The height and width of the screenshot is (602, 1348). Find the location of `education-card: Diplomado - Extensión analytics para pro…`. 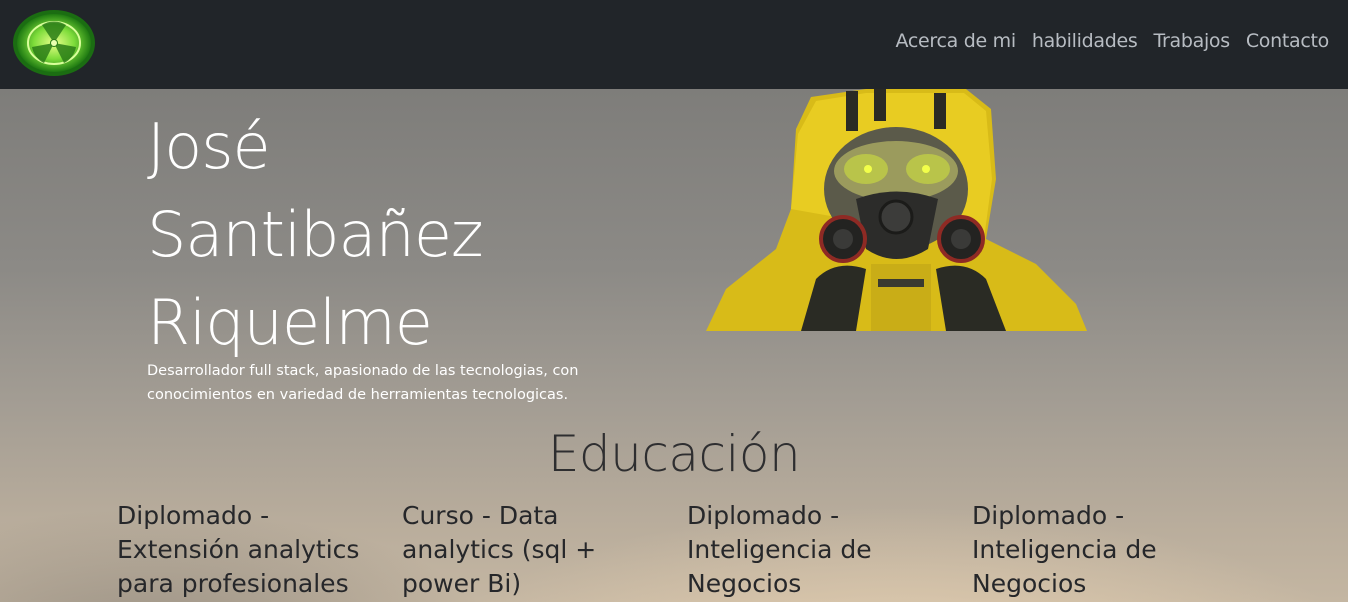

education-card: Diplomado - Extensión analytics para pro… is located at coordinates (238, 549).